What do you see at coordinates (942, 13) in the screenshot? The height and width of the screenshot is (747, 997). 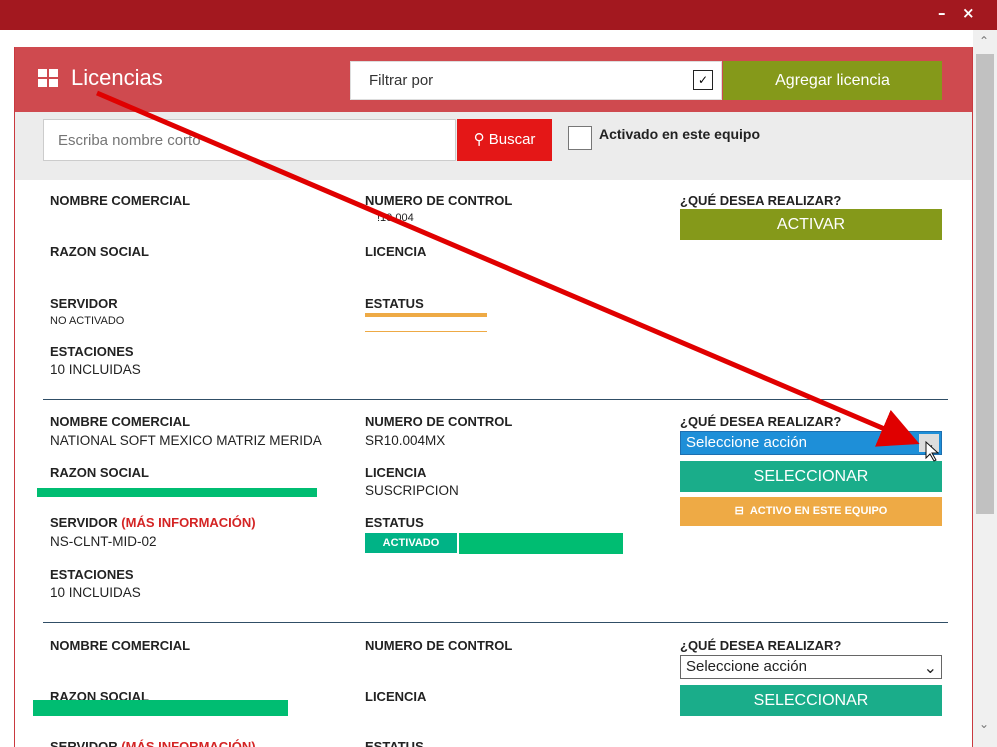 I see `minimize-button: –` at bounding box center [942, 13].